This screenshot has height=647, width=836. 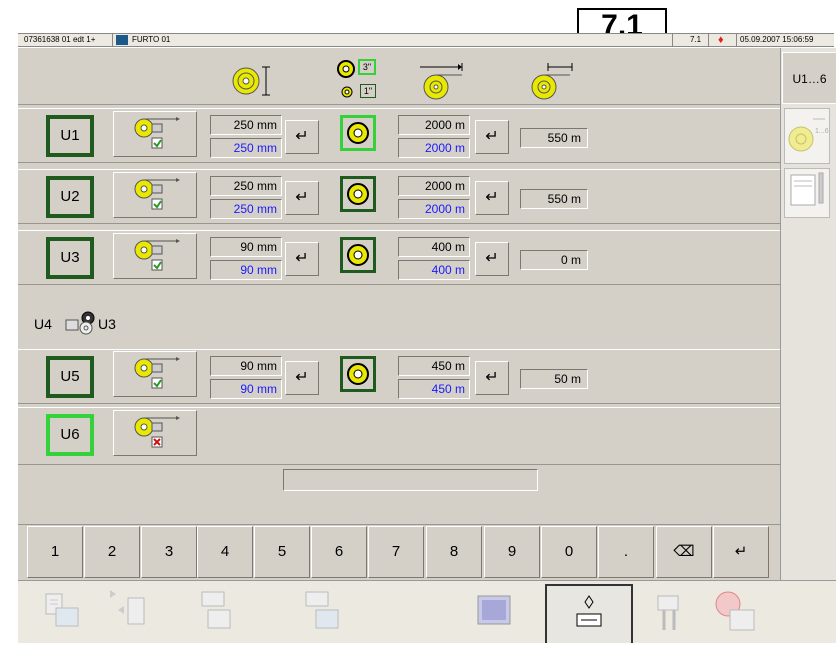 I want to click on diameter-actual-u1: 250 mm, so click(x=246, y=125).